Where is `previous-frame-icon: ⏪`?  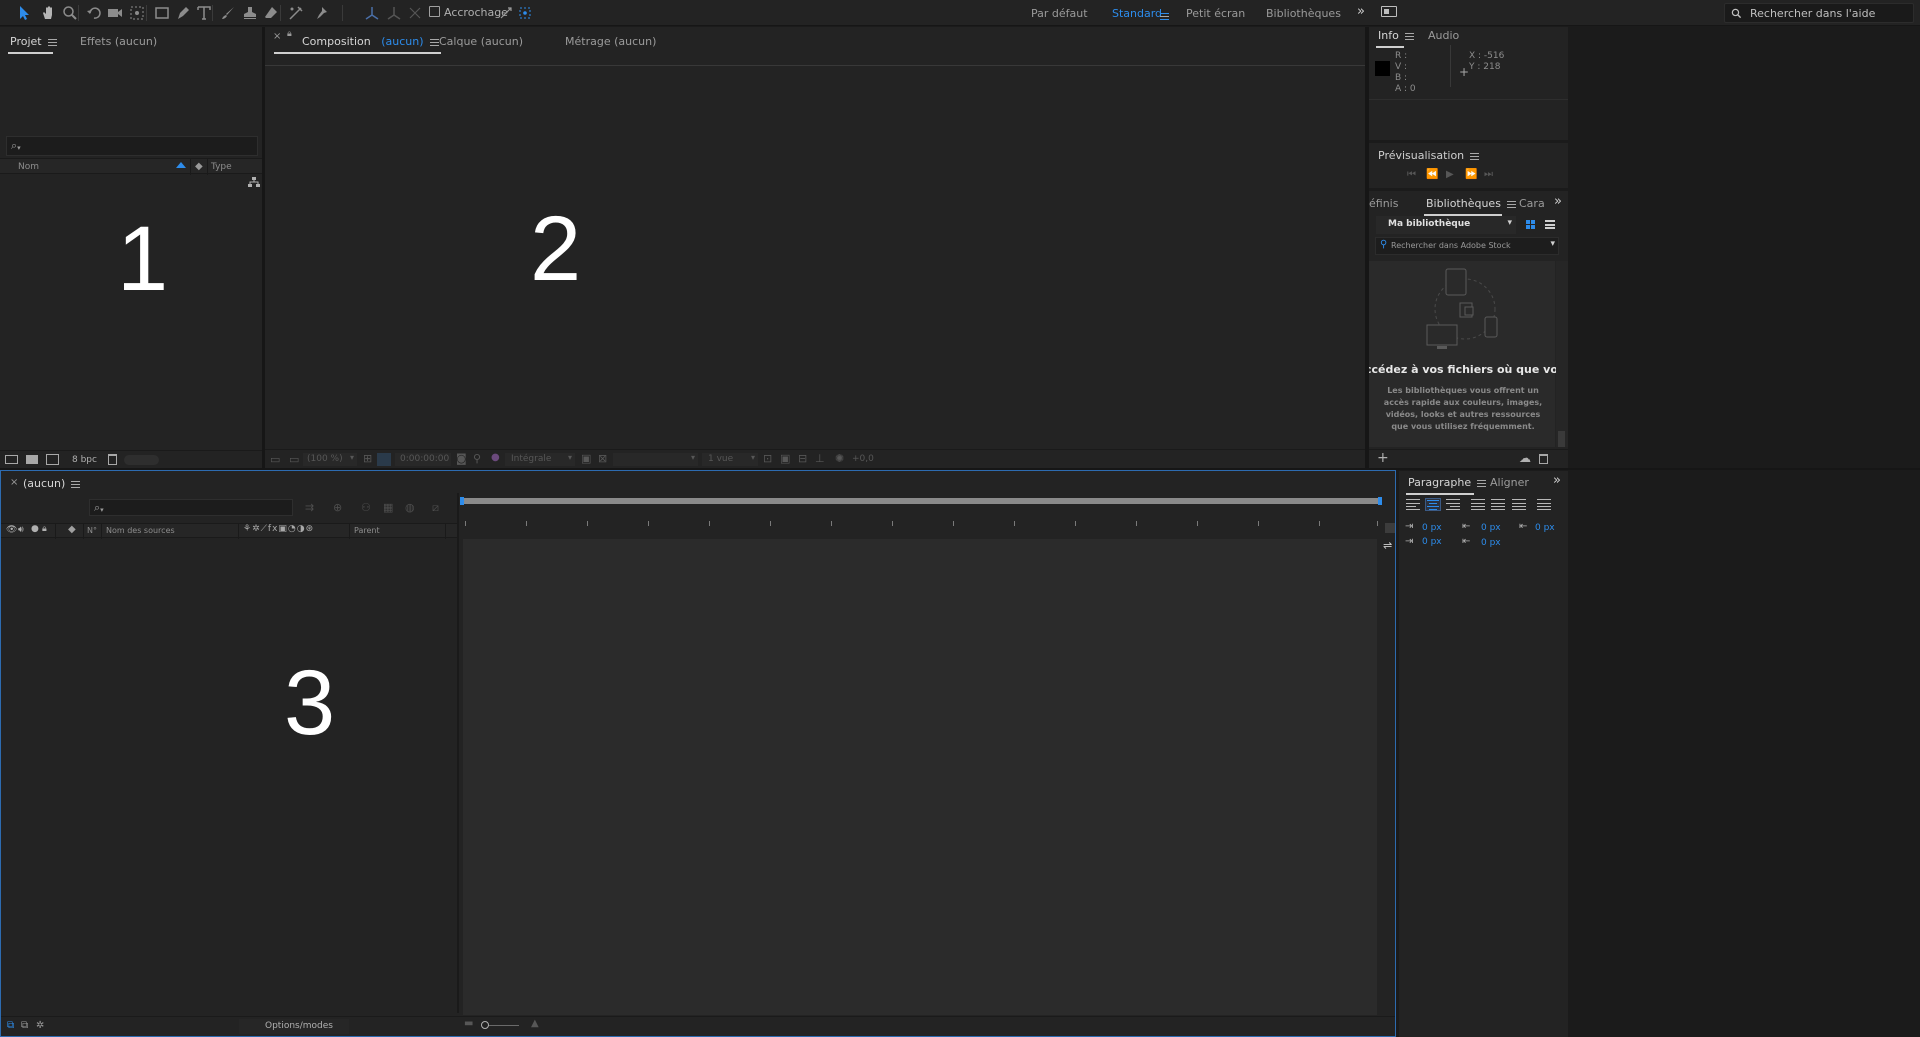
previous-frame-icon: ⏪ is located at coordinates (1432, 174).